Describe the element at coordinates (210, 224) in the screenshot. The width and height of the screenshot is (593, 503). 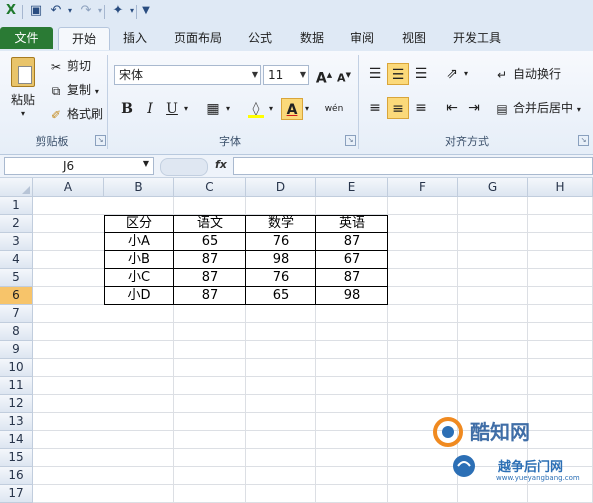
I see `table-header-cell: 语文` at that location.